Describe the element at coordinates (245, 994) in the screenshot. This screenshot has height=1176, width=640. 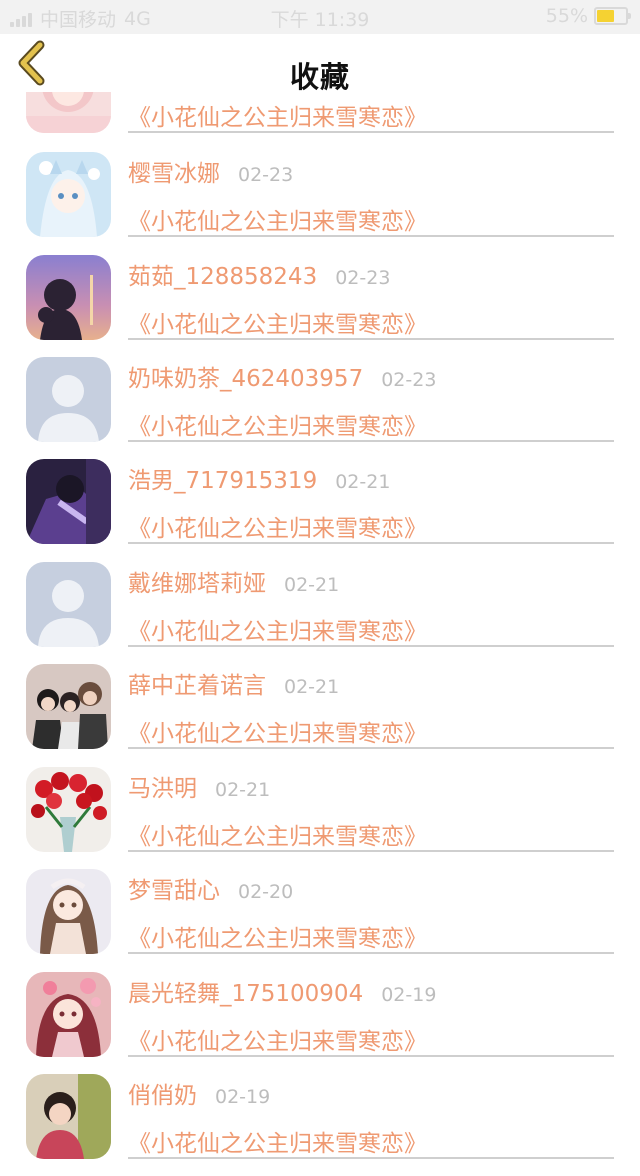
I see `user-name: 晨光轻舞_175100904` at that location.